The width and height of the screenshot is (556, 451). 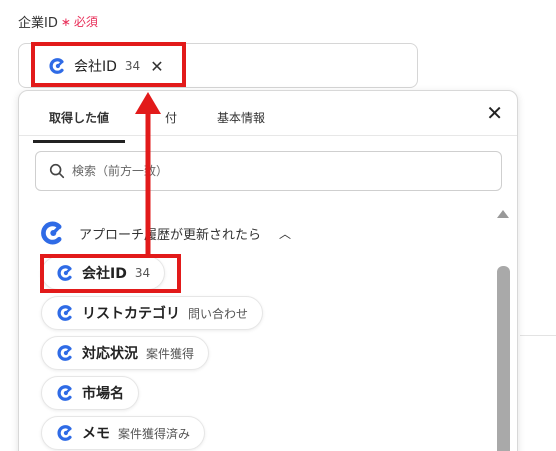 I want to click on item-value: 案件獲得済み, so click(x=154, y=433).